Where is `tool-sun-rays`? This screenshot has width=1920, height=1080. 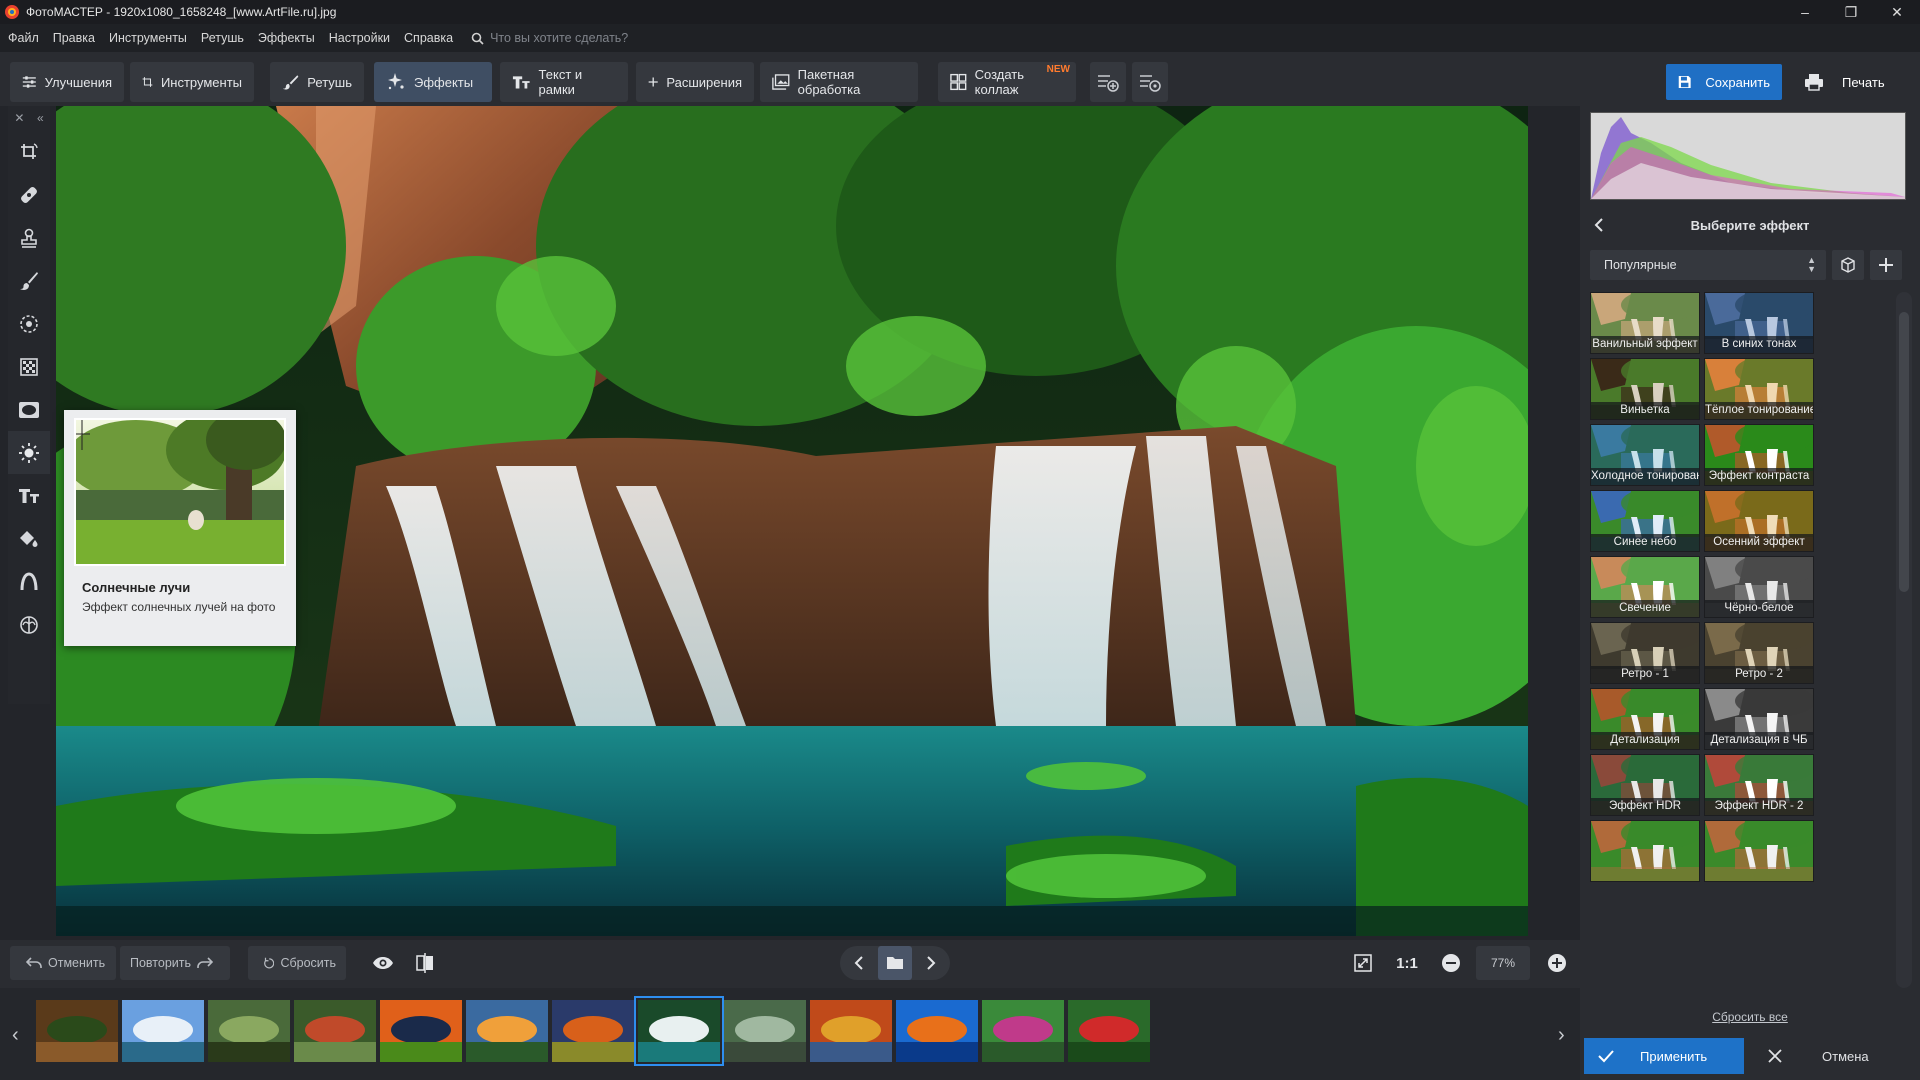
tool-sun-rays is located at coordinates (29, 452).